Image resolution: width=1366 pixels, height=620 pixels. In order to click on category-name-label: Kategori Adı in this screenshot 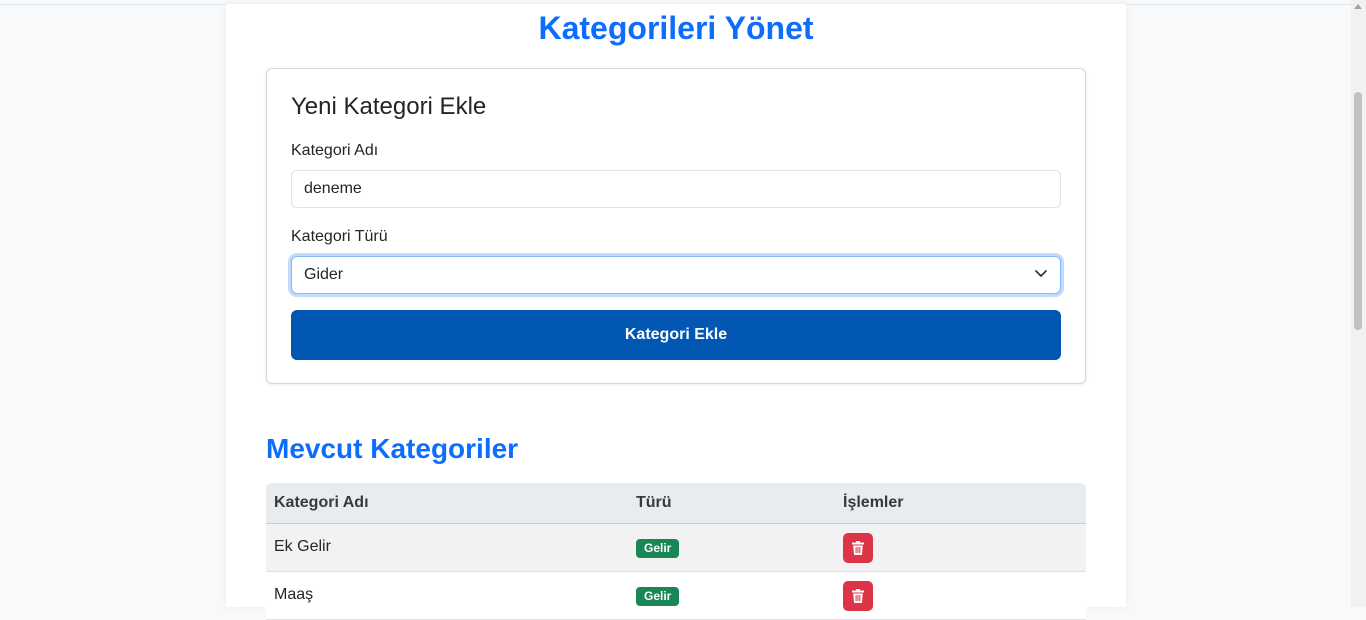, I will do `click(335, 150)`.